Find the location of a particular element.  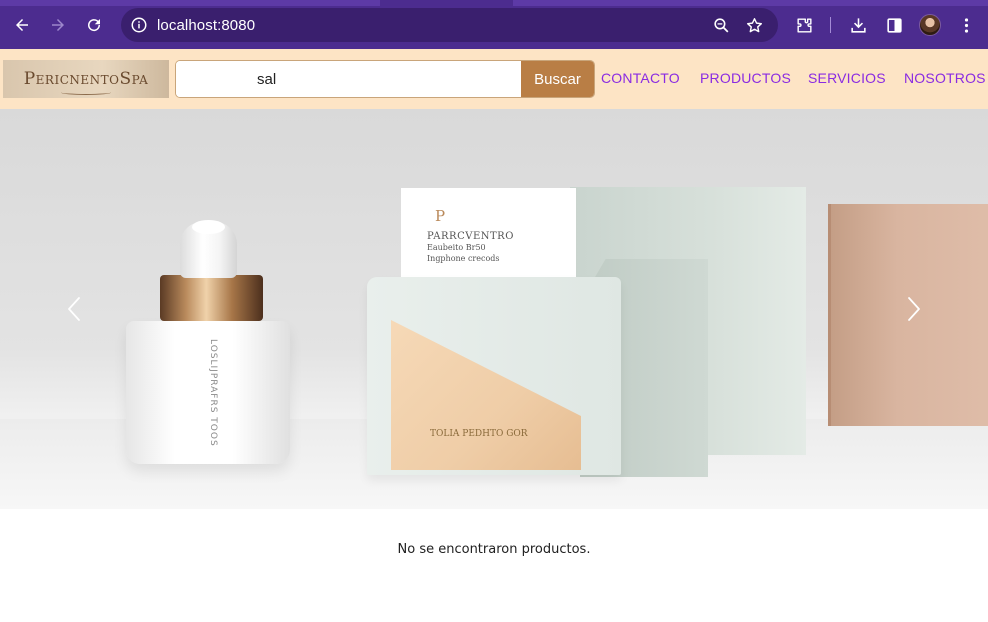

bookmark-star-icon is located at coordinates (754, 25).